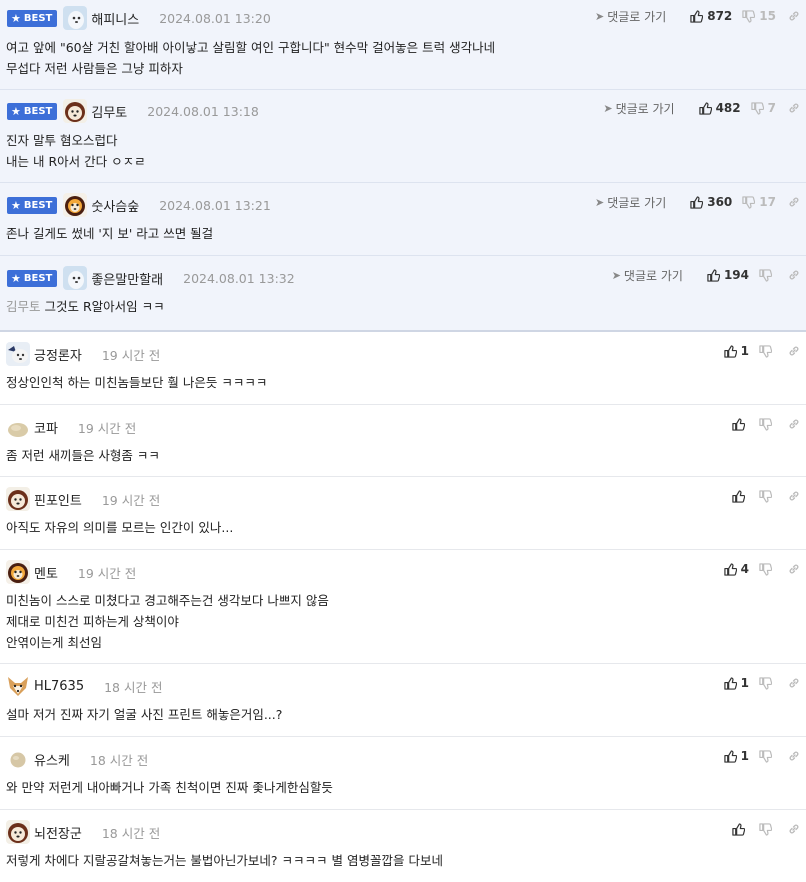 The width and height of the screenshot is (806, 882). What do you see at coordinates (127, 278) in the screenshot?
I see `nickname: 좋은말만할래` at bounding box center [127, 278].